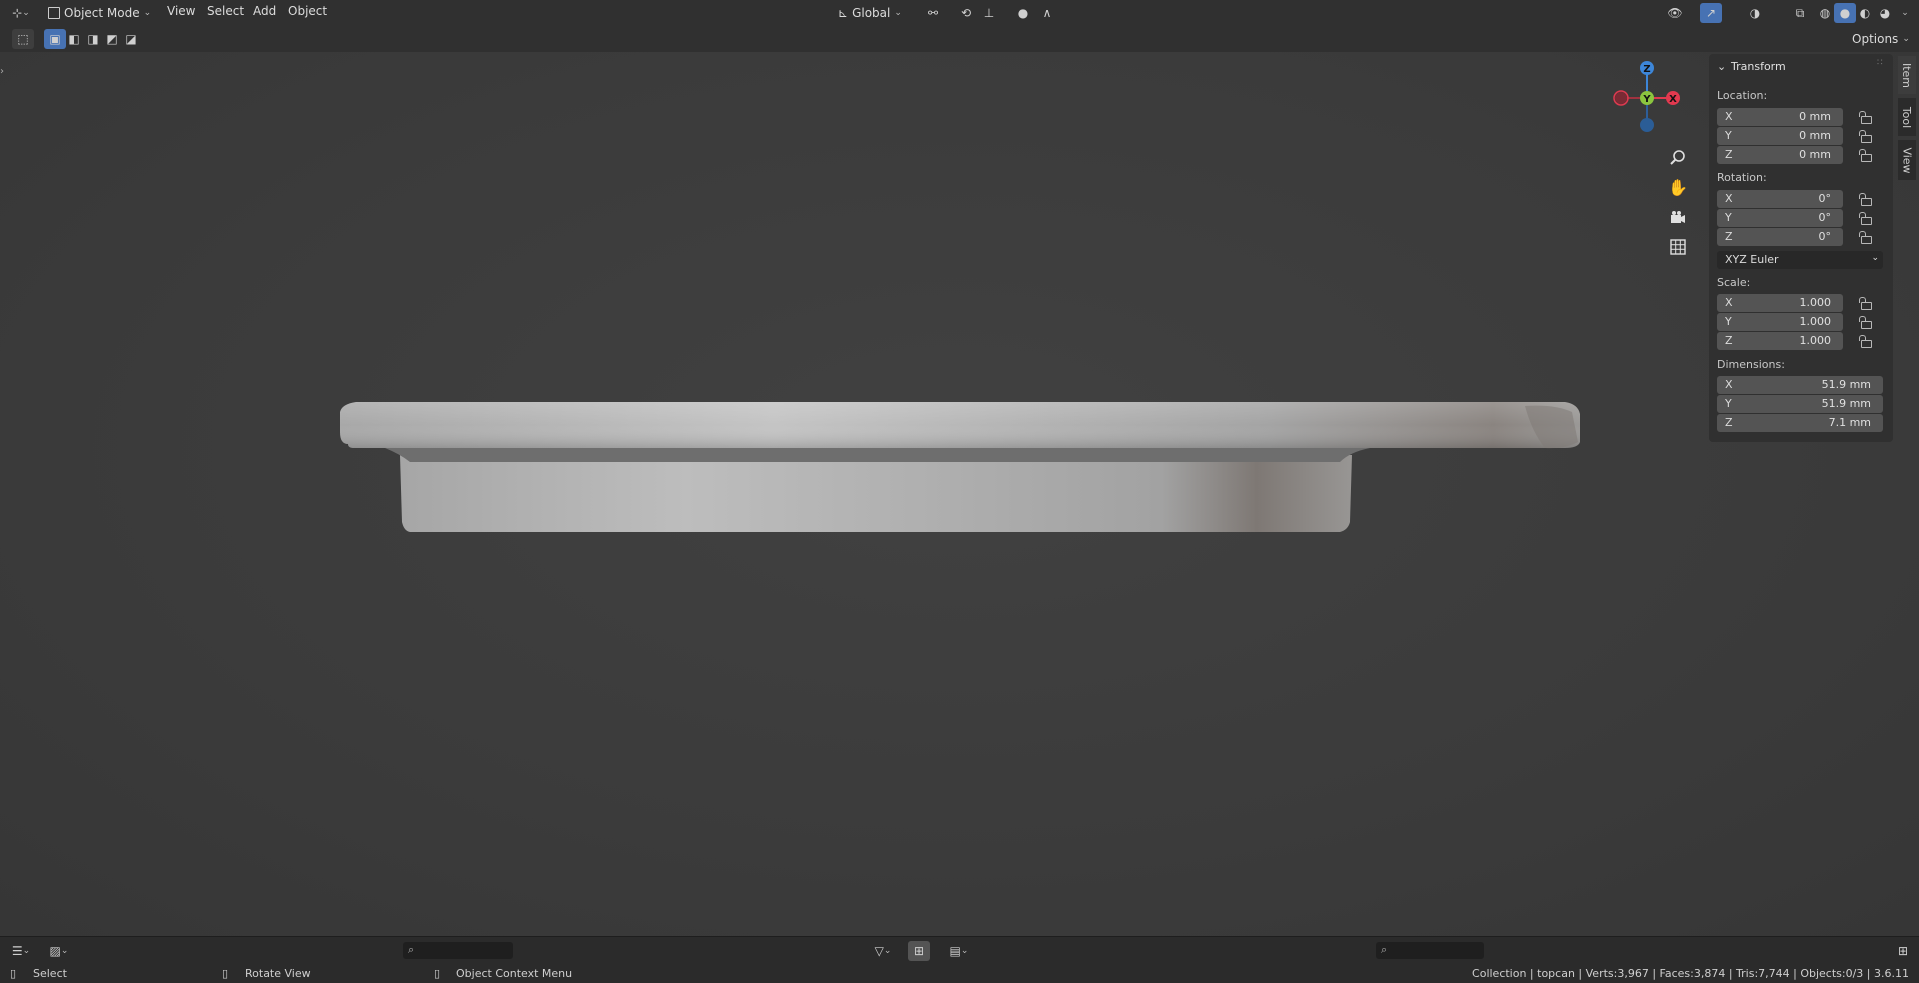 Image resolution: width=1919 pixels, height=983 pixels. Describe the element at coordinates (1907, 117) in the screenshot. I see `tab-tool: Tool` at that location.